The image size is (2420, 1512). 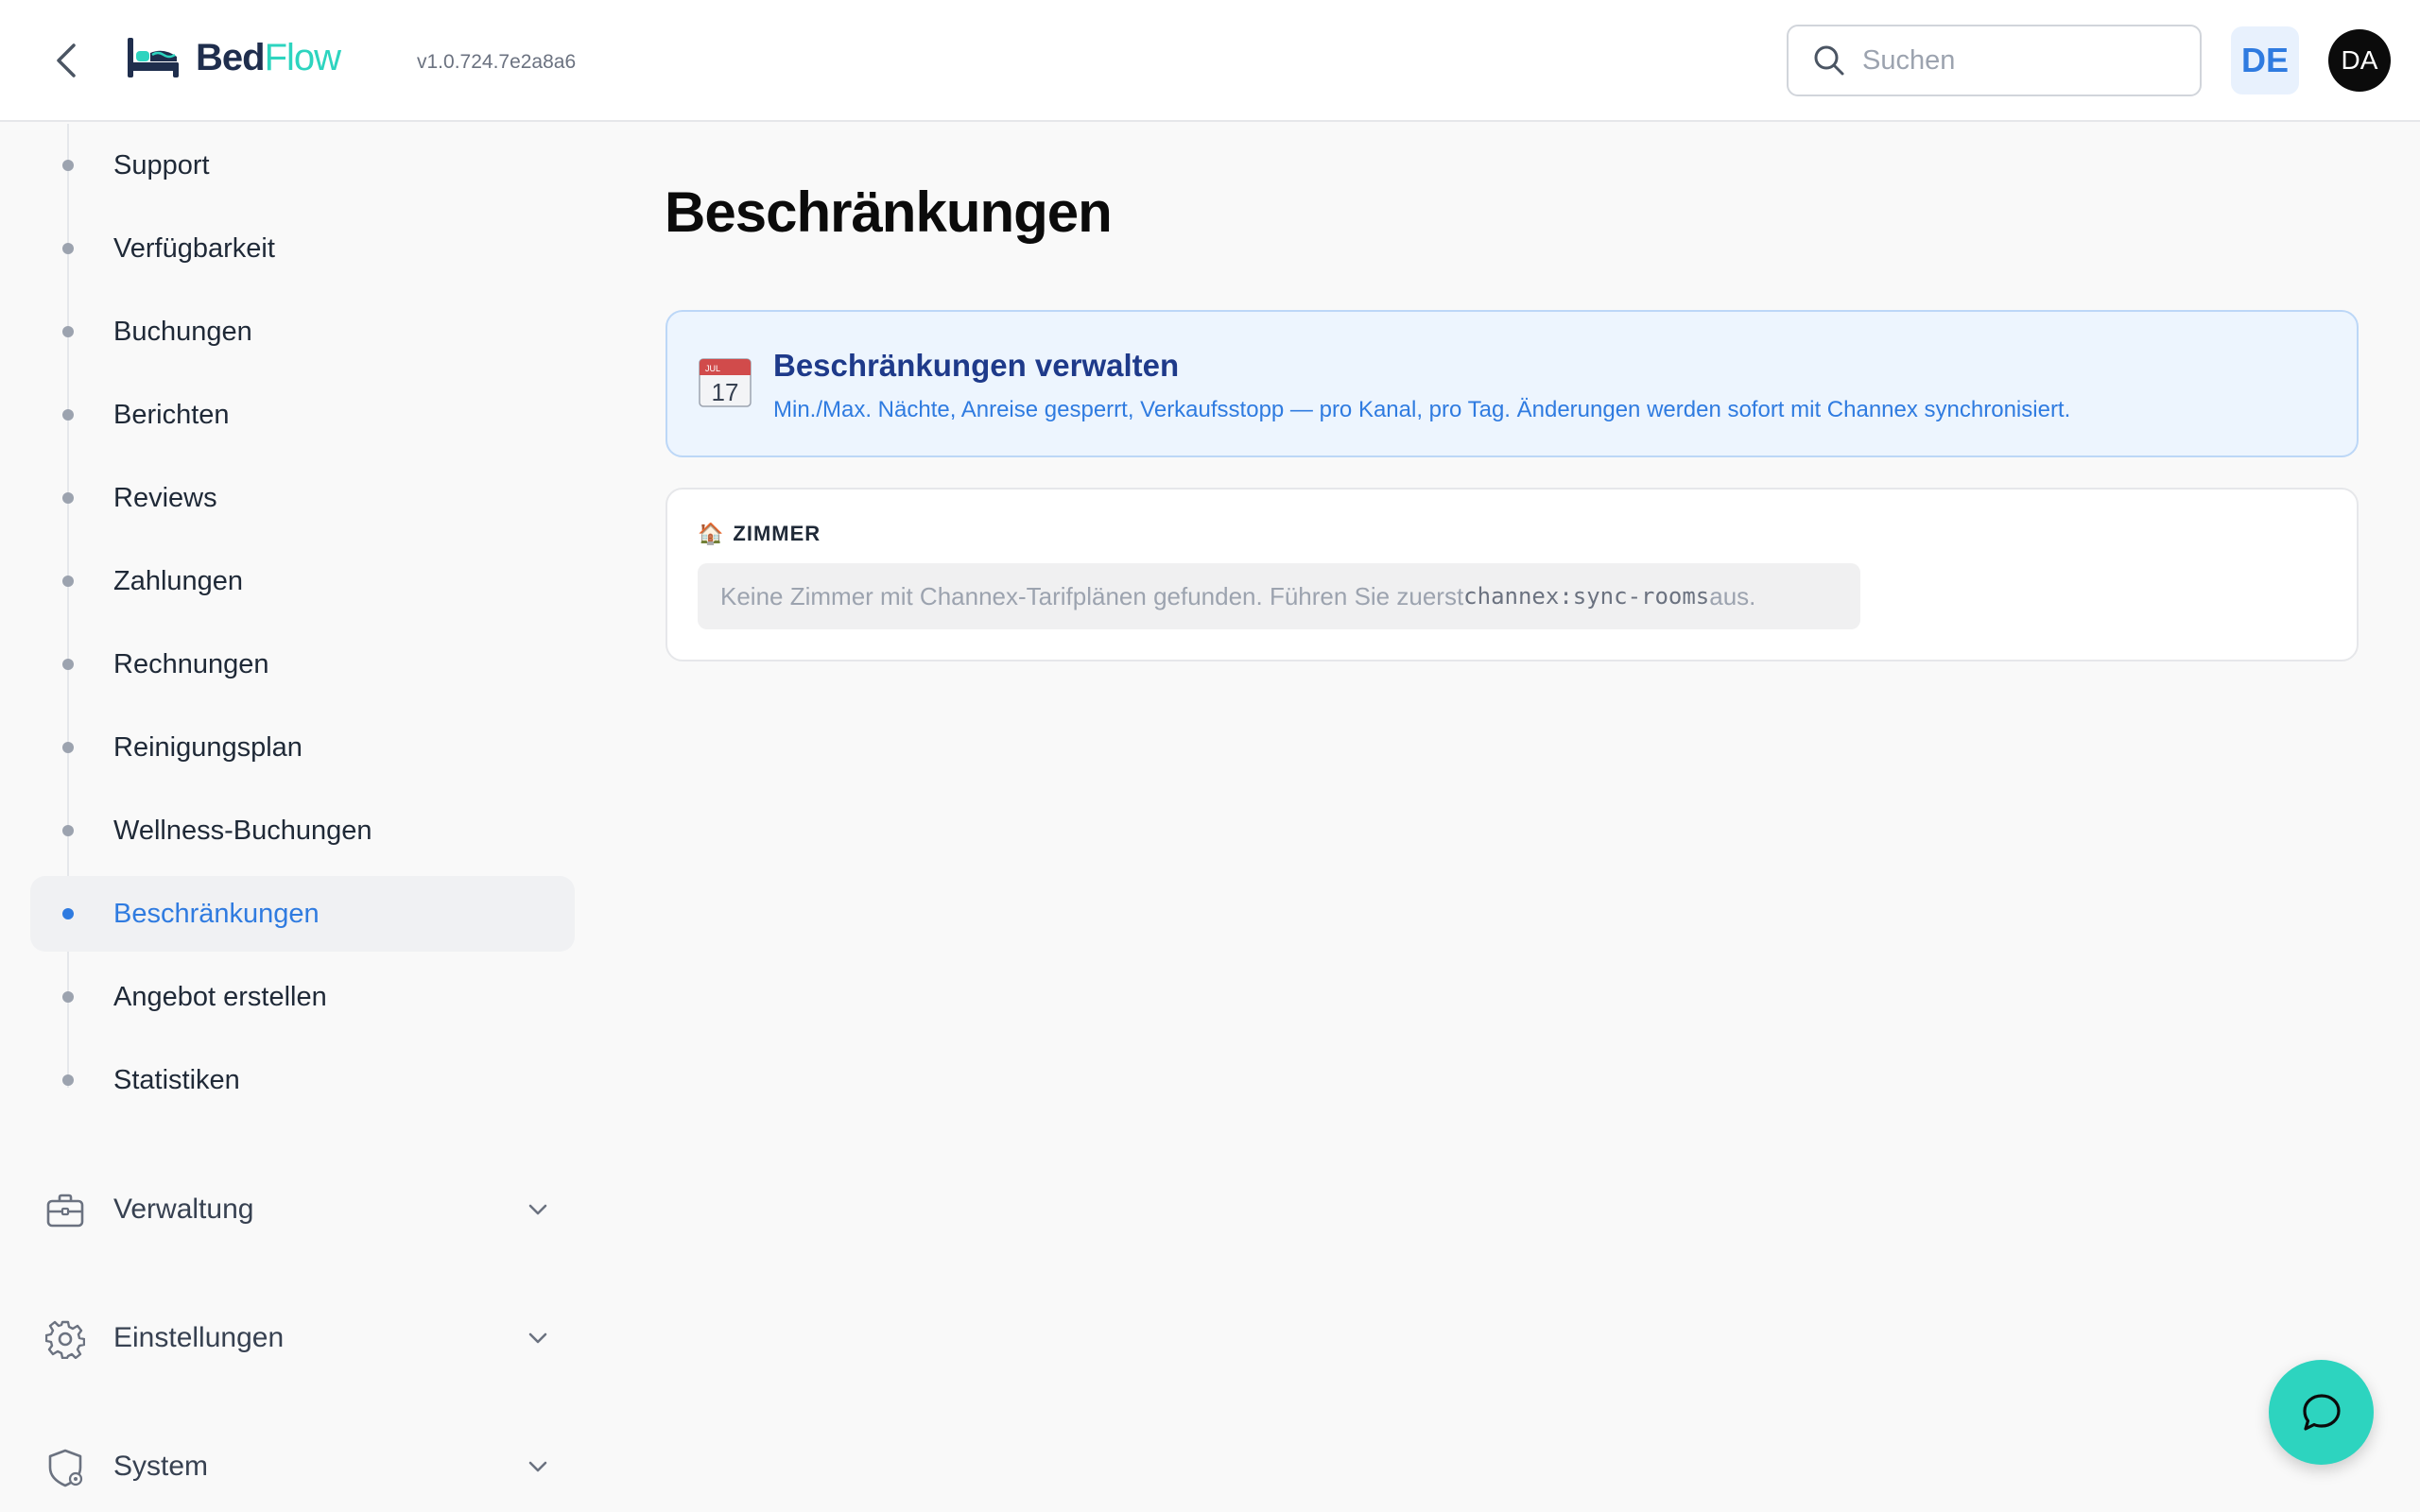 I want to click on sidebar-item-support: Support, so click(x=302, y=165).